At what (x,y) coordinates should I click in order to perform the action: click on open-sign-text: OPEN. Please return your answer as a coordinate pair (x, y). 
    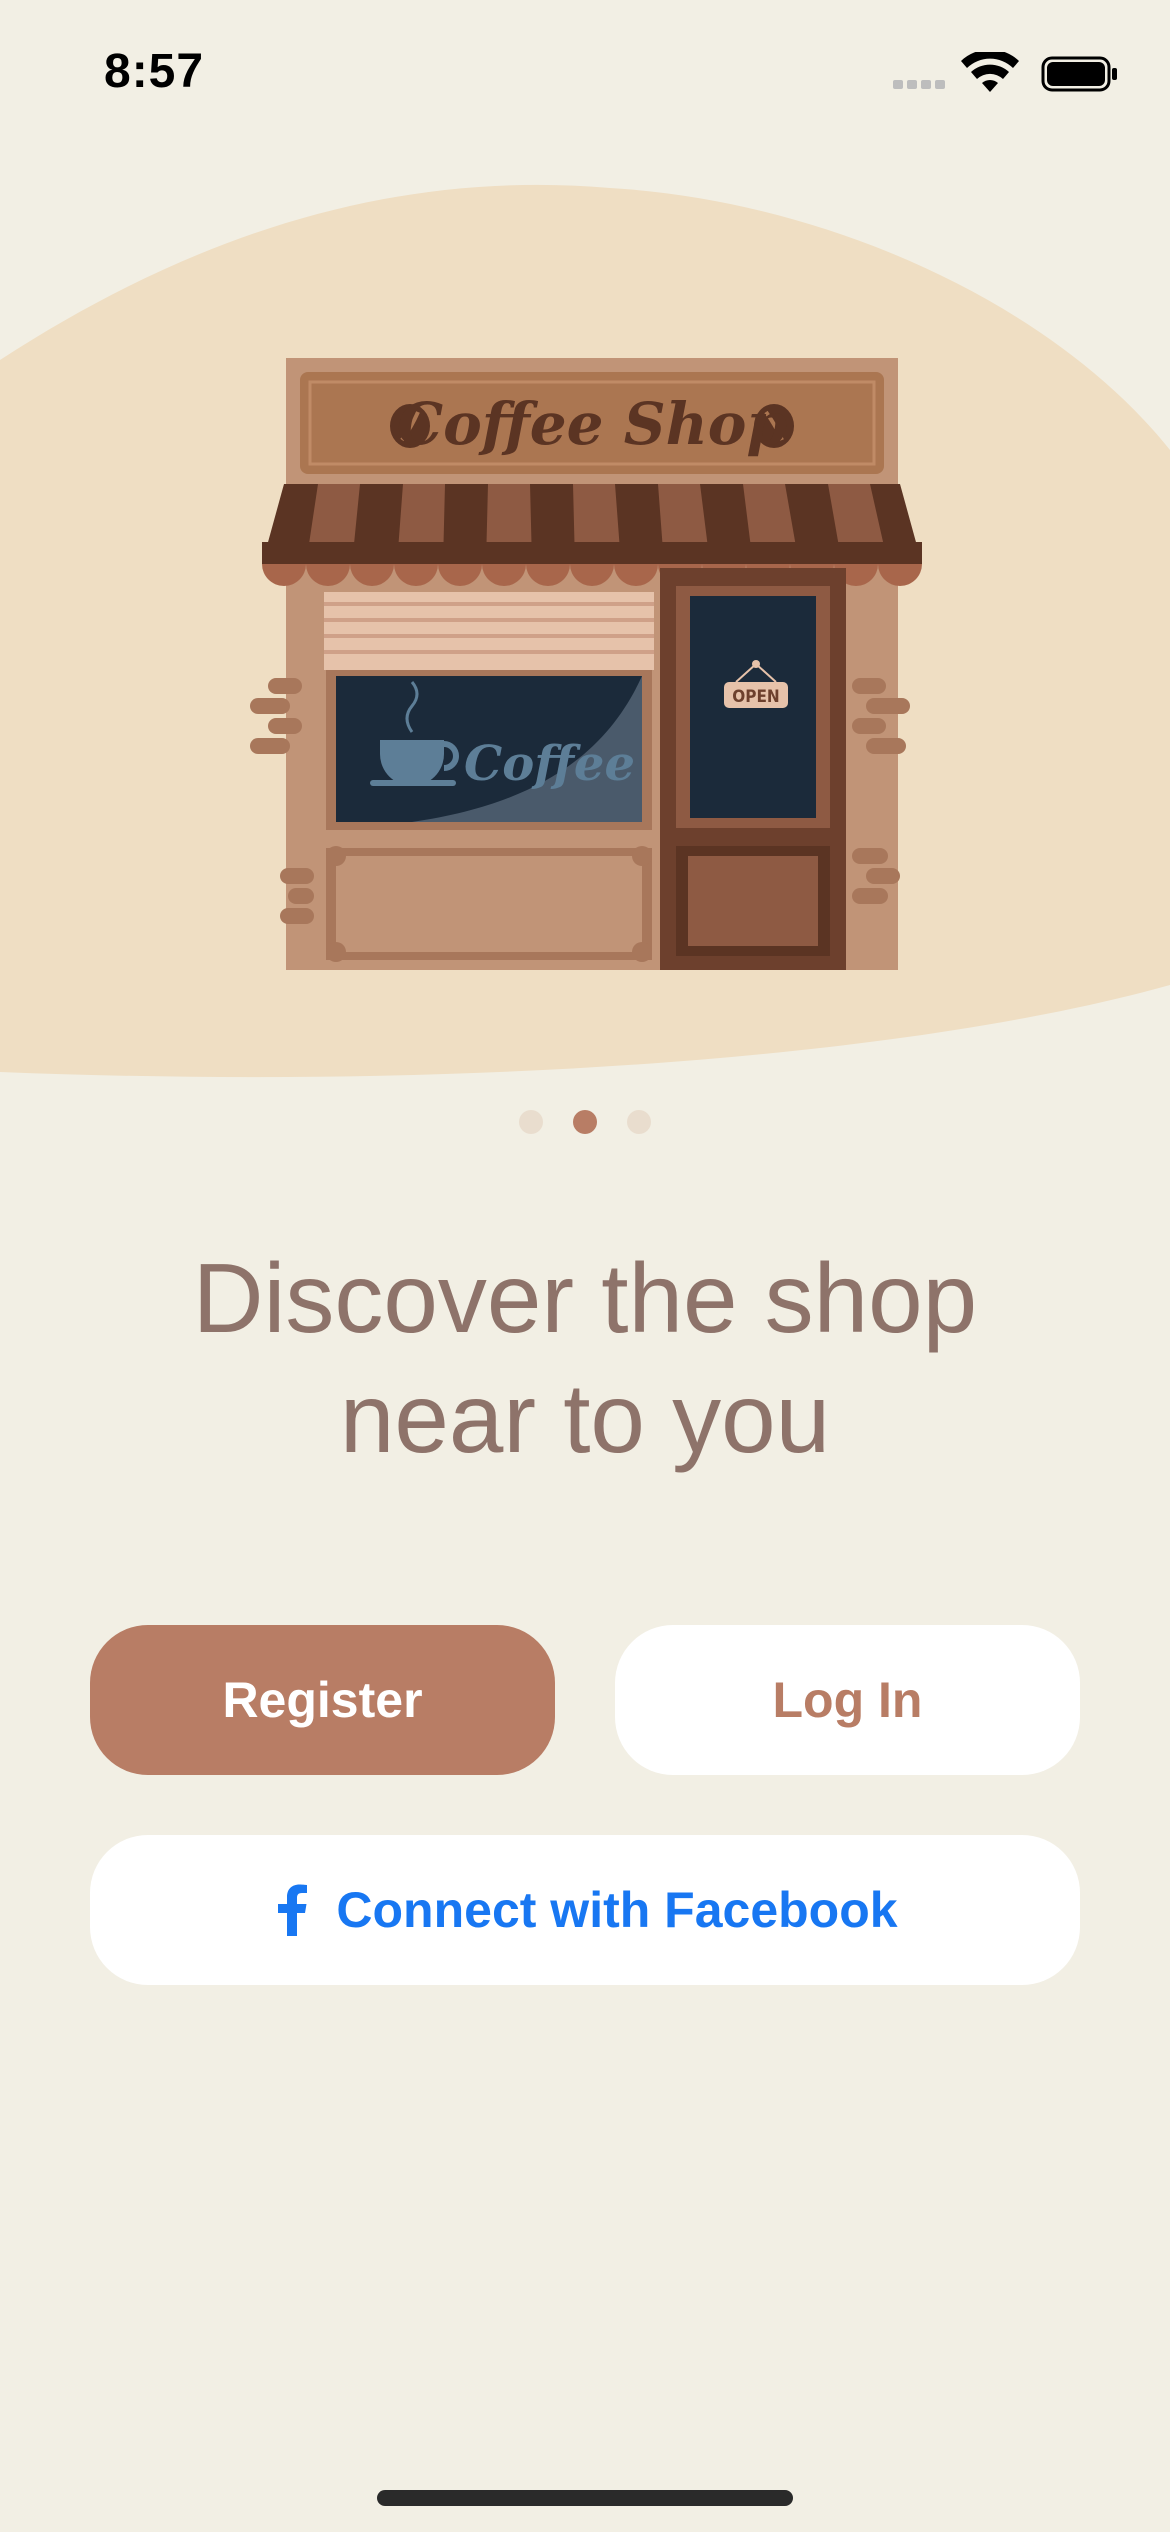
    Looking at the image, I should click on (755, 697).